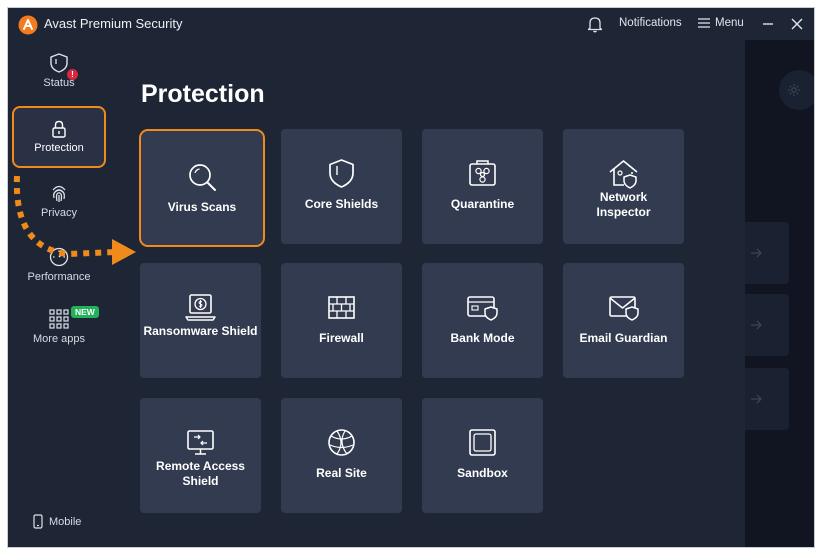 Image resolution: width=821 pixels, height=555 pixels. I want to click on tile-remote-access-shield: Remote Access Shield, so click(200, 455).